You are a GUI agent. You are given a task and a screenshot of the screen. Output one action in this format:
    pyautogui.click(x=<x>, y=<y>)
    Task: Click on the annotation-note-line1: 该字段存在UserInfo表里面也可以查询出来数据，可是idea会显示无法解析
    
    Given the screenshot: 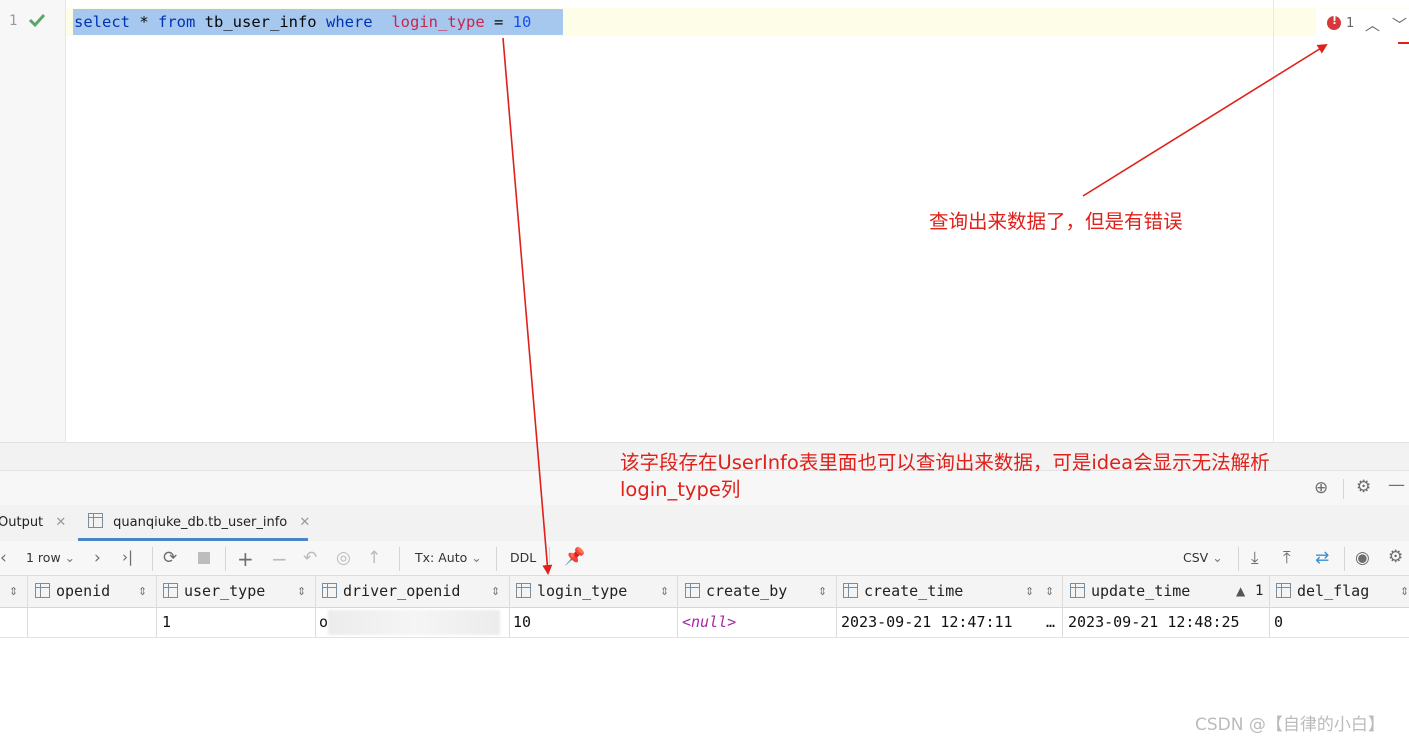 What is the action you would take?
    pyautogui.click(x=945, y=462)
    